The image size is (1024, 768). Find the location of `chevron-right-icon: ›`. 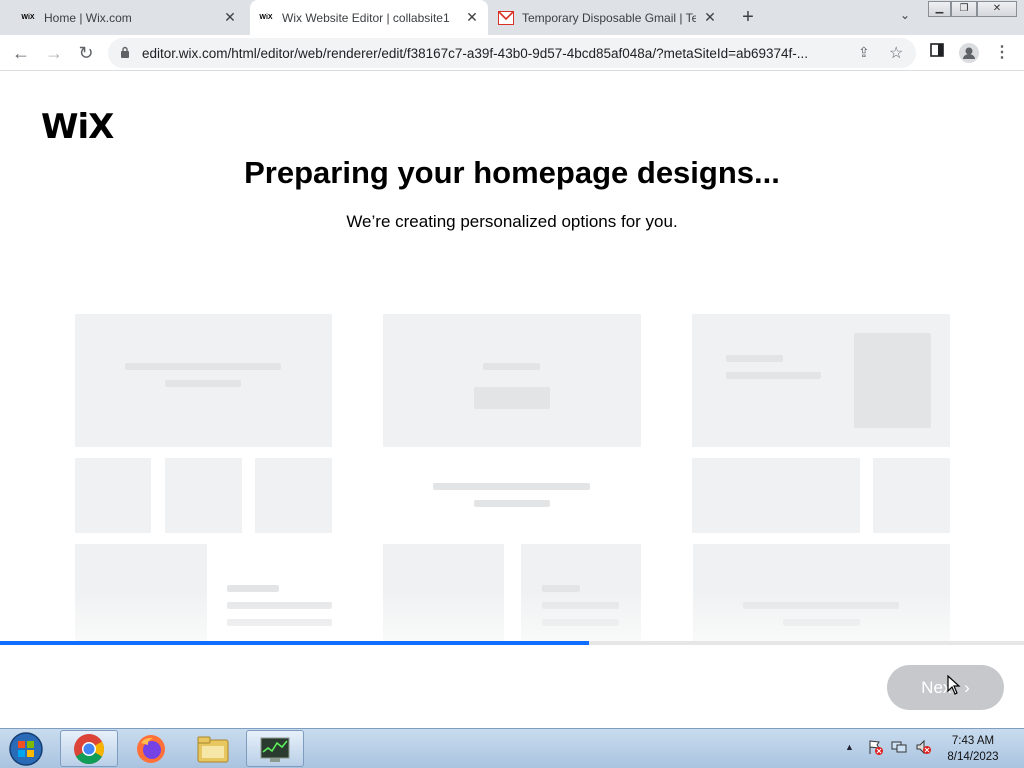

chevron-right-icon: › is located at coordinates (967, 687).